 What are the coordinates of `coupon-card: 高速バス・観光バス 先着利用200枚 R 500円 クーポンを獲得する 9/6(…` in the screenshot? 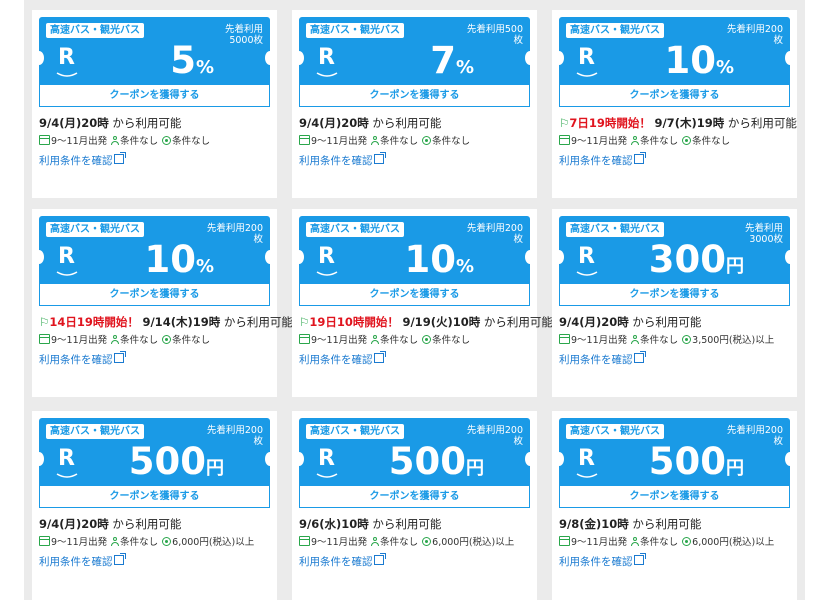 It's located at (414, 505).